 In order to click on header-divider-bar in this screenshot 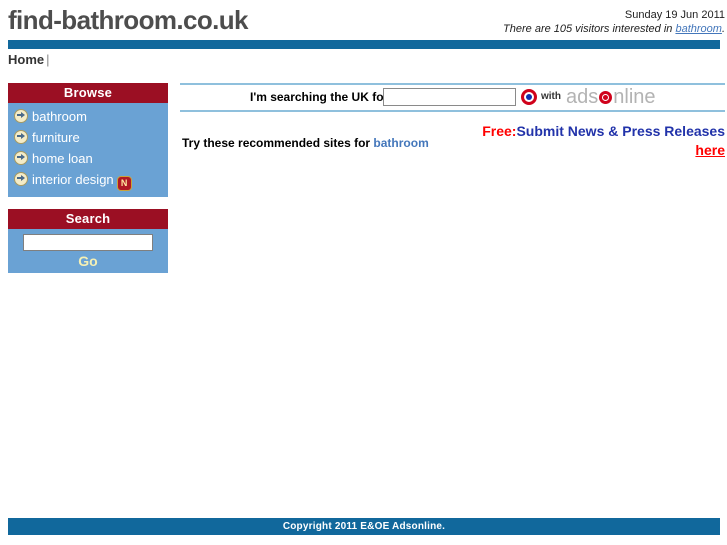, I will do `click(364, 44)`.